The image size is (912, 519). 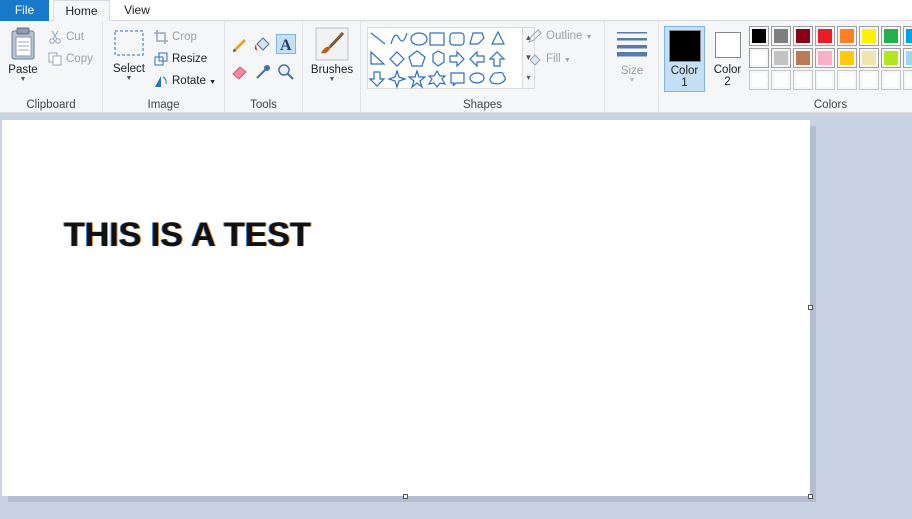 I want to click on select-dropdown-icon: ▼, so click(x=129, y=79).